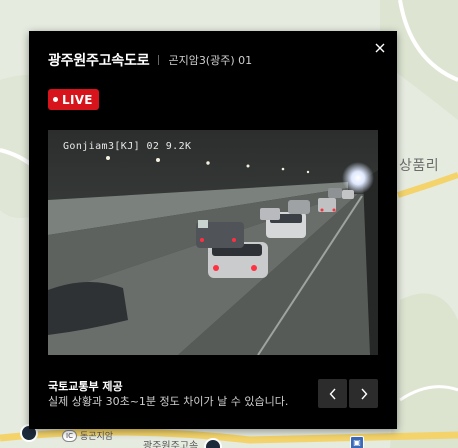  Describe the element at coordinates (99, 61) in the screenshot. I see `popup-title: 광주원주고속도로` at that location.